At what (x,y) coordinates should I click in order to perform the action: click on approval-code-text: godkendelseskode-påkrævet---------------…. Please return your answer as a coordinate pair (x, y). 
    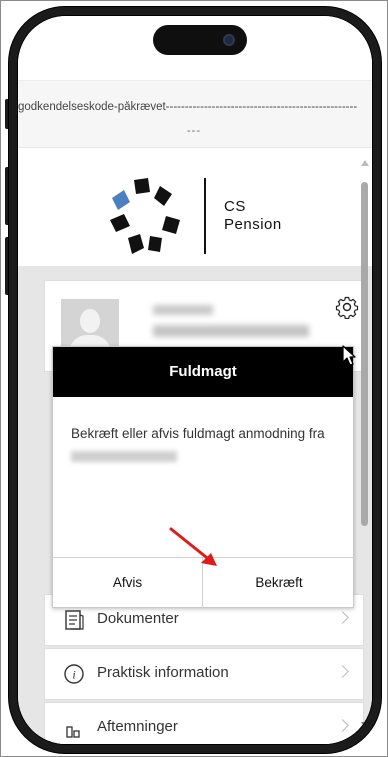
    Looking at the image, I should click on (188, 107).